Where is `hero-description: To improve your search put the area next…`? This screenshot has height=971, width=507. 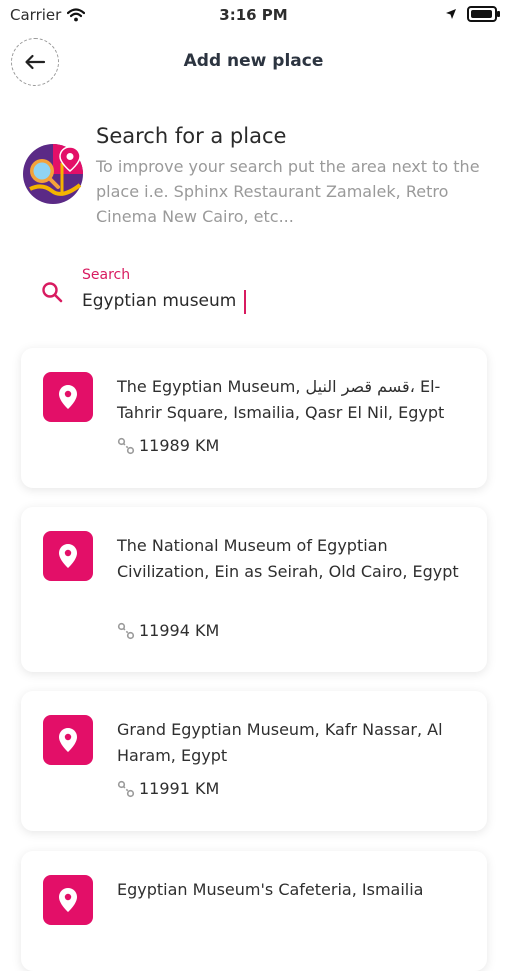
hero-description: To improve your search put the area next… is located at coordinates (288, 191).